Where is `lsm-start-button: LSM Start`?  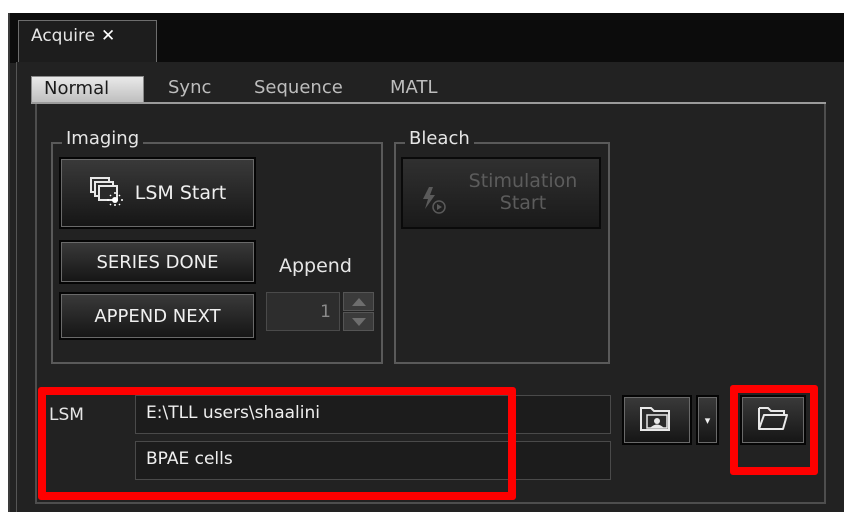
lsm-start-button: LSM Start is located at coordinates (157, 193).